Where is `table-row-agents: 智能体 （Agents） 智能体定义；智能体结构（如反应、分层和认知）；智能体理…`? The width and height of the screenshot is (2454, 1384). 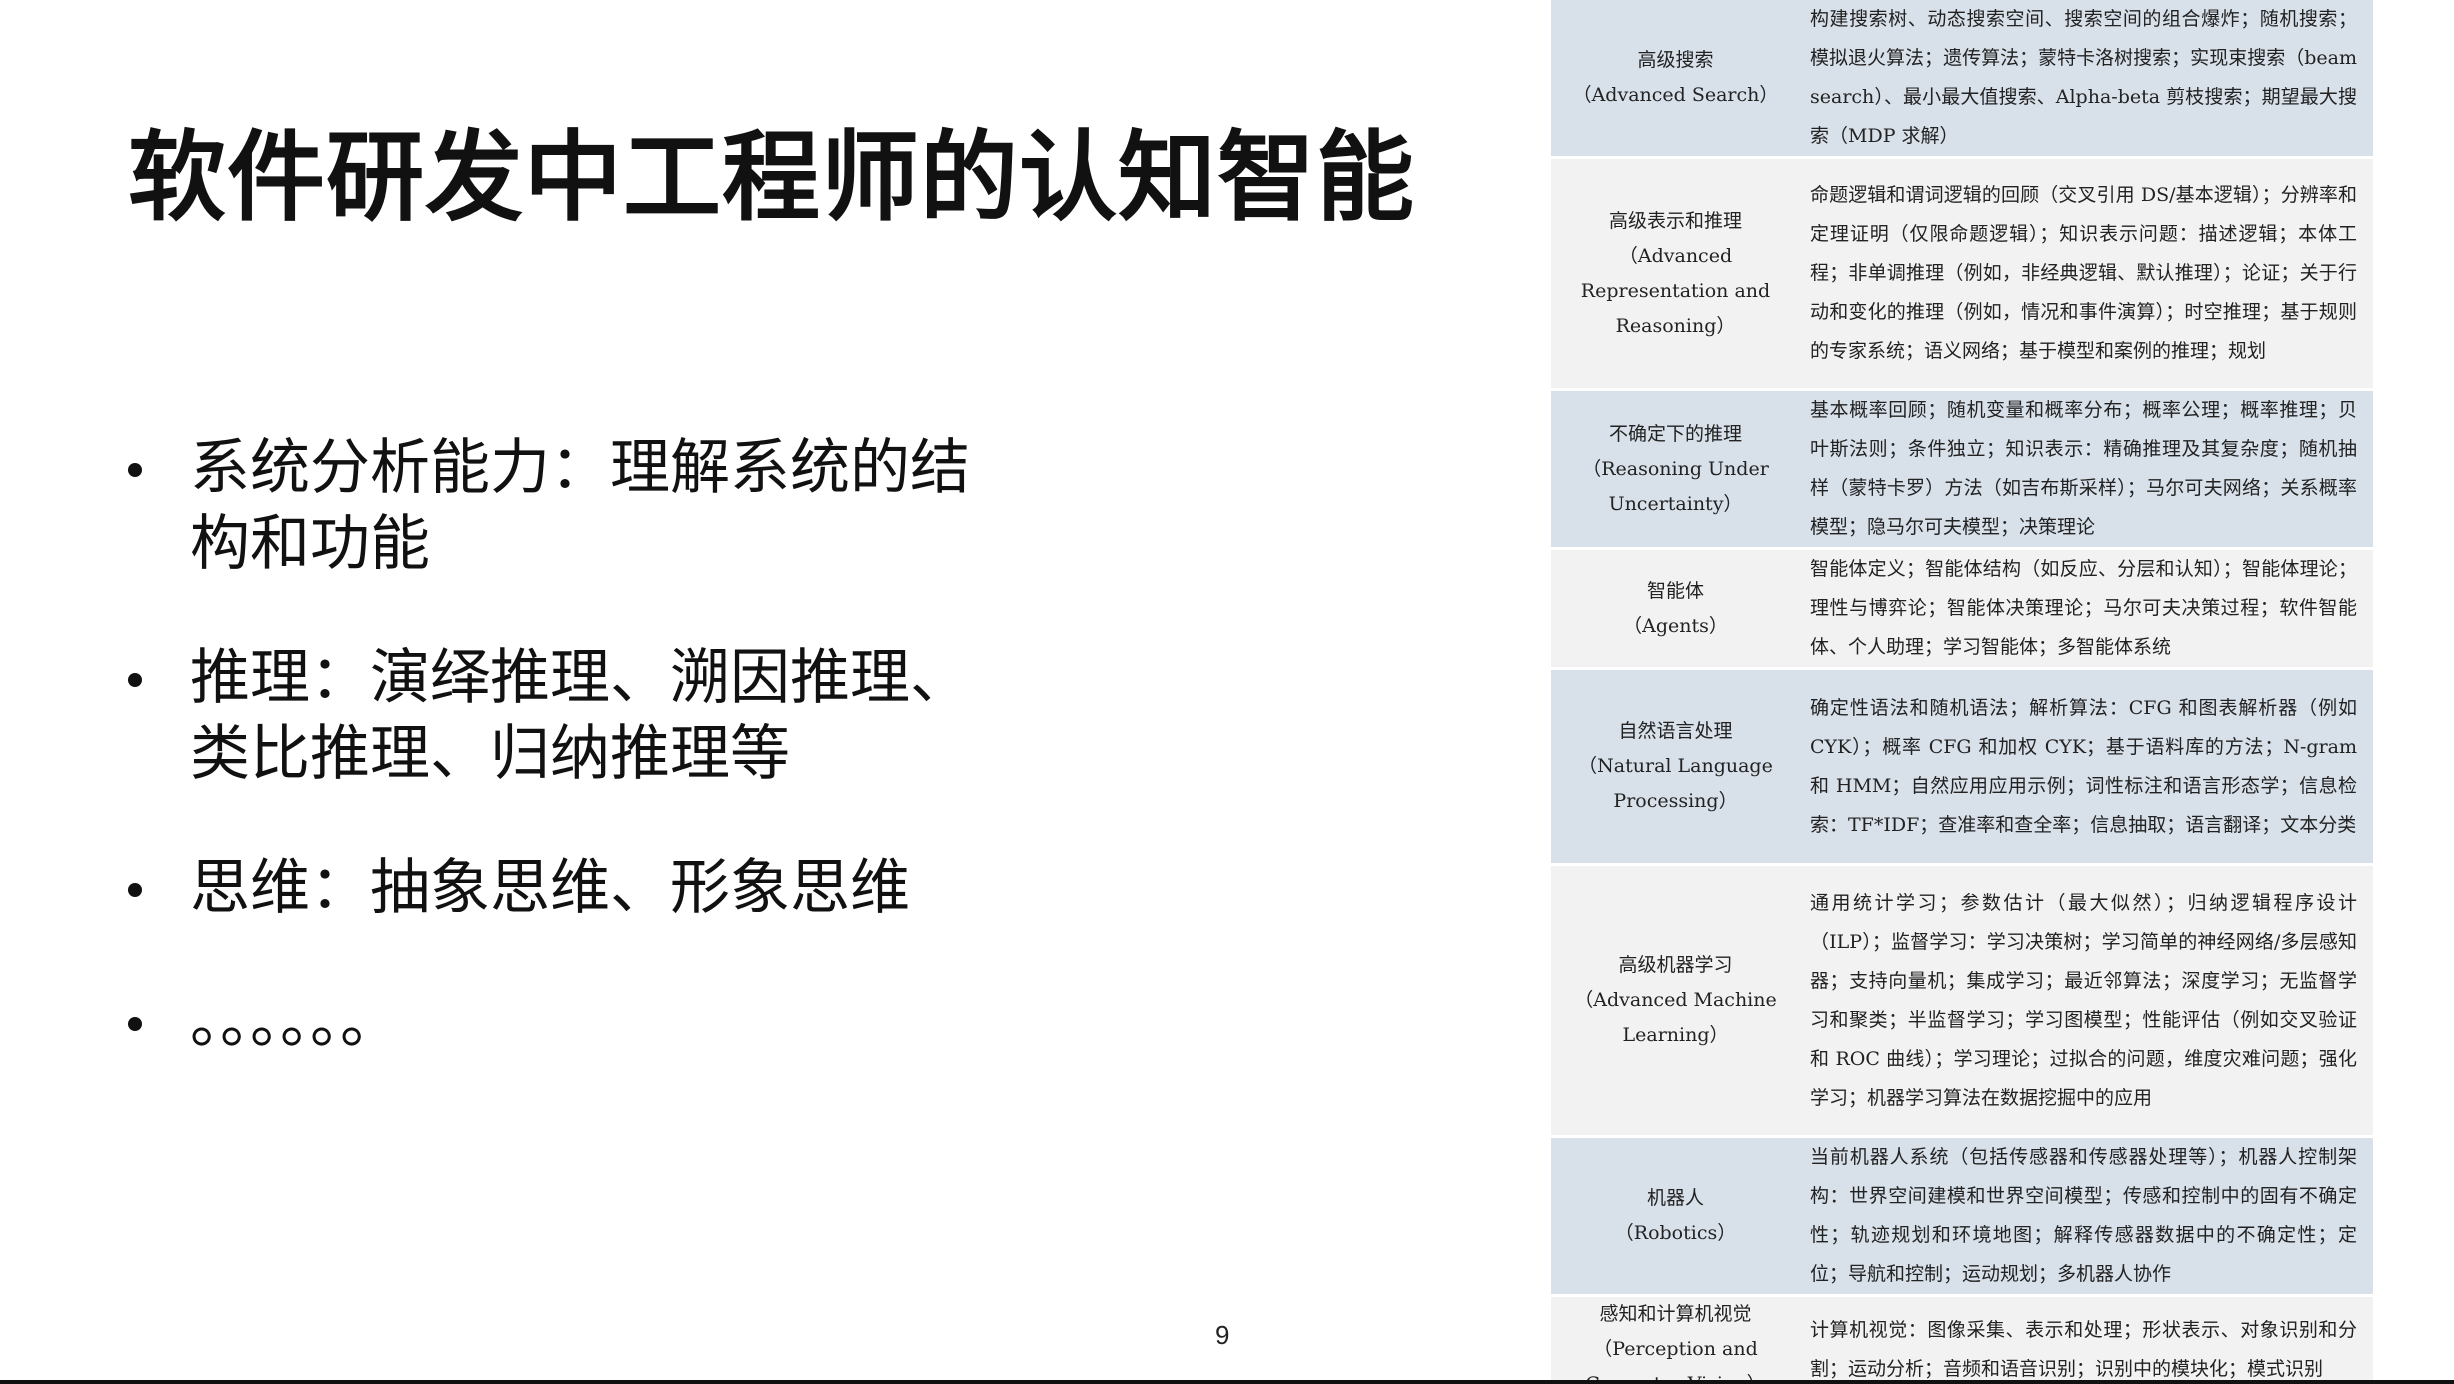
table-row-agents: 智能体 （Agents） 智能体定义；智能体结构（如反应、分层和认知）；智能体理… is located at coordinates (1962, 609).